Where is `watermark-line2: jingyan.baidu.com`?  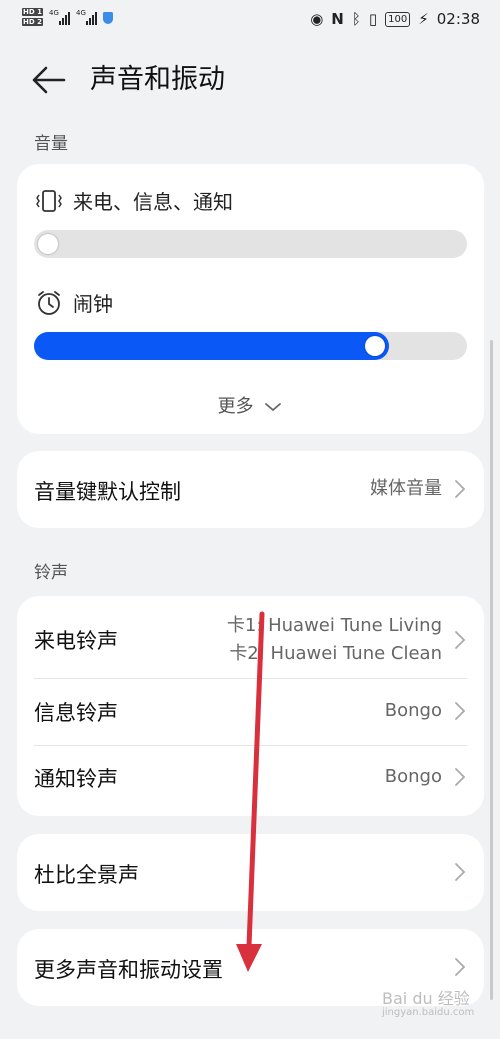
watermark-line2: jingyan.baidu.com is located at coordinates (428, 1012).